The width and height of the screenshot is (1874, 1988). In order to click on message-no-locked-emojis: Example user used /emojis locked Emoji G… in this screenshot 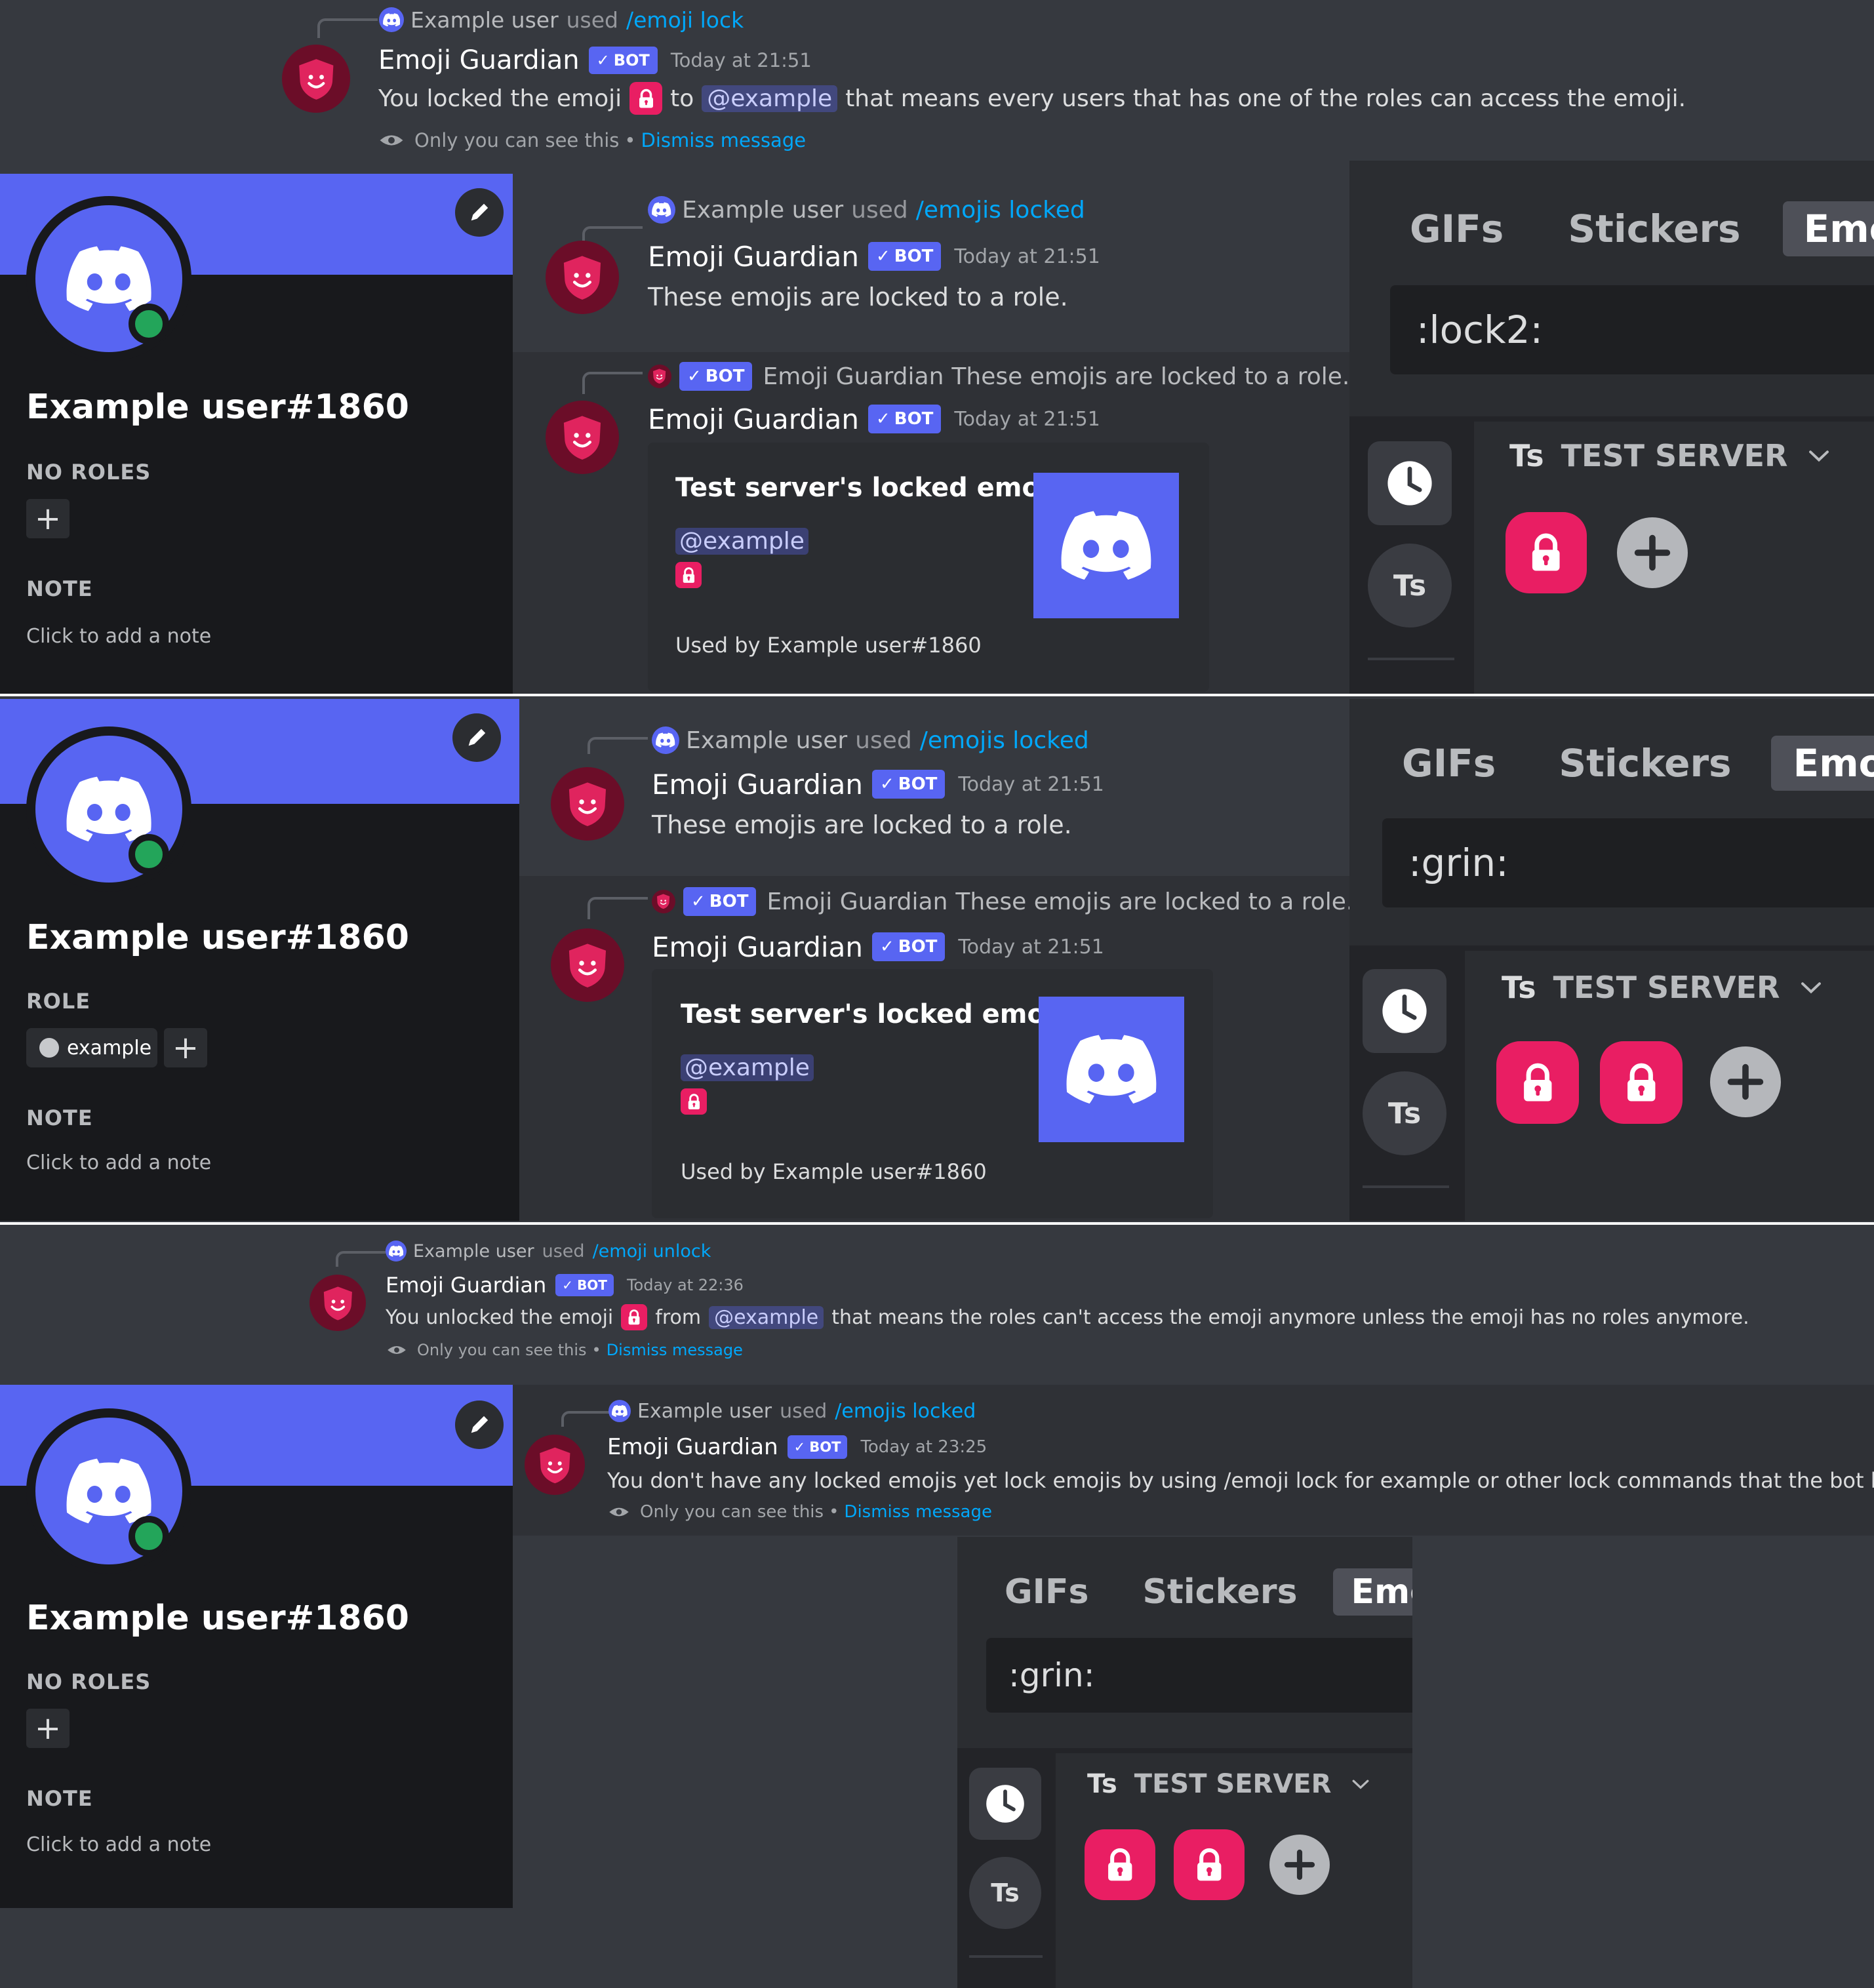, I will do `click(1193, 1460)`.